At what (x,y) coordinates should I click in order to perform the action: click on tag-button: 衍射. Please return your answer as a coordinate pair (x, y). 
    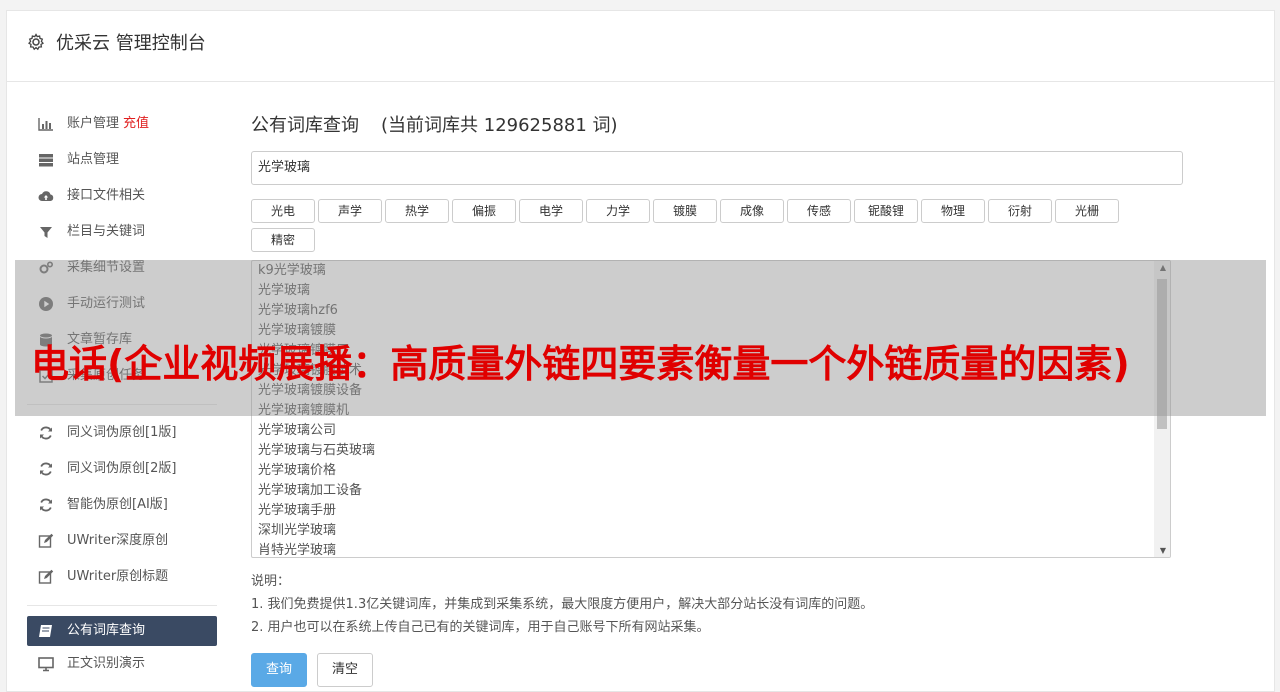
    Looking at the image, I should click on (1020, 211).